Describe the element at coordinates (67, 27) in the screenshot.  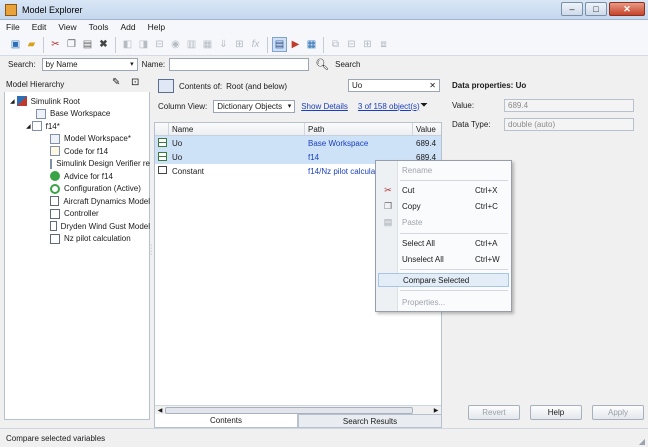
I see `menu-view: View` at that location.